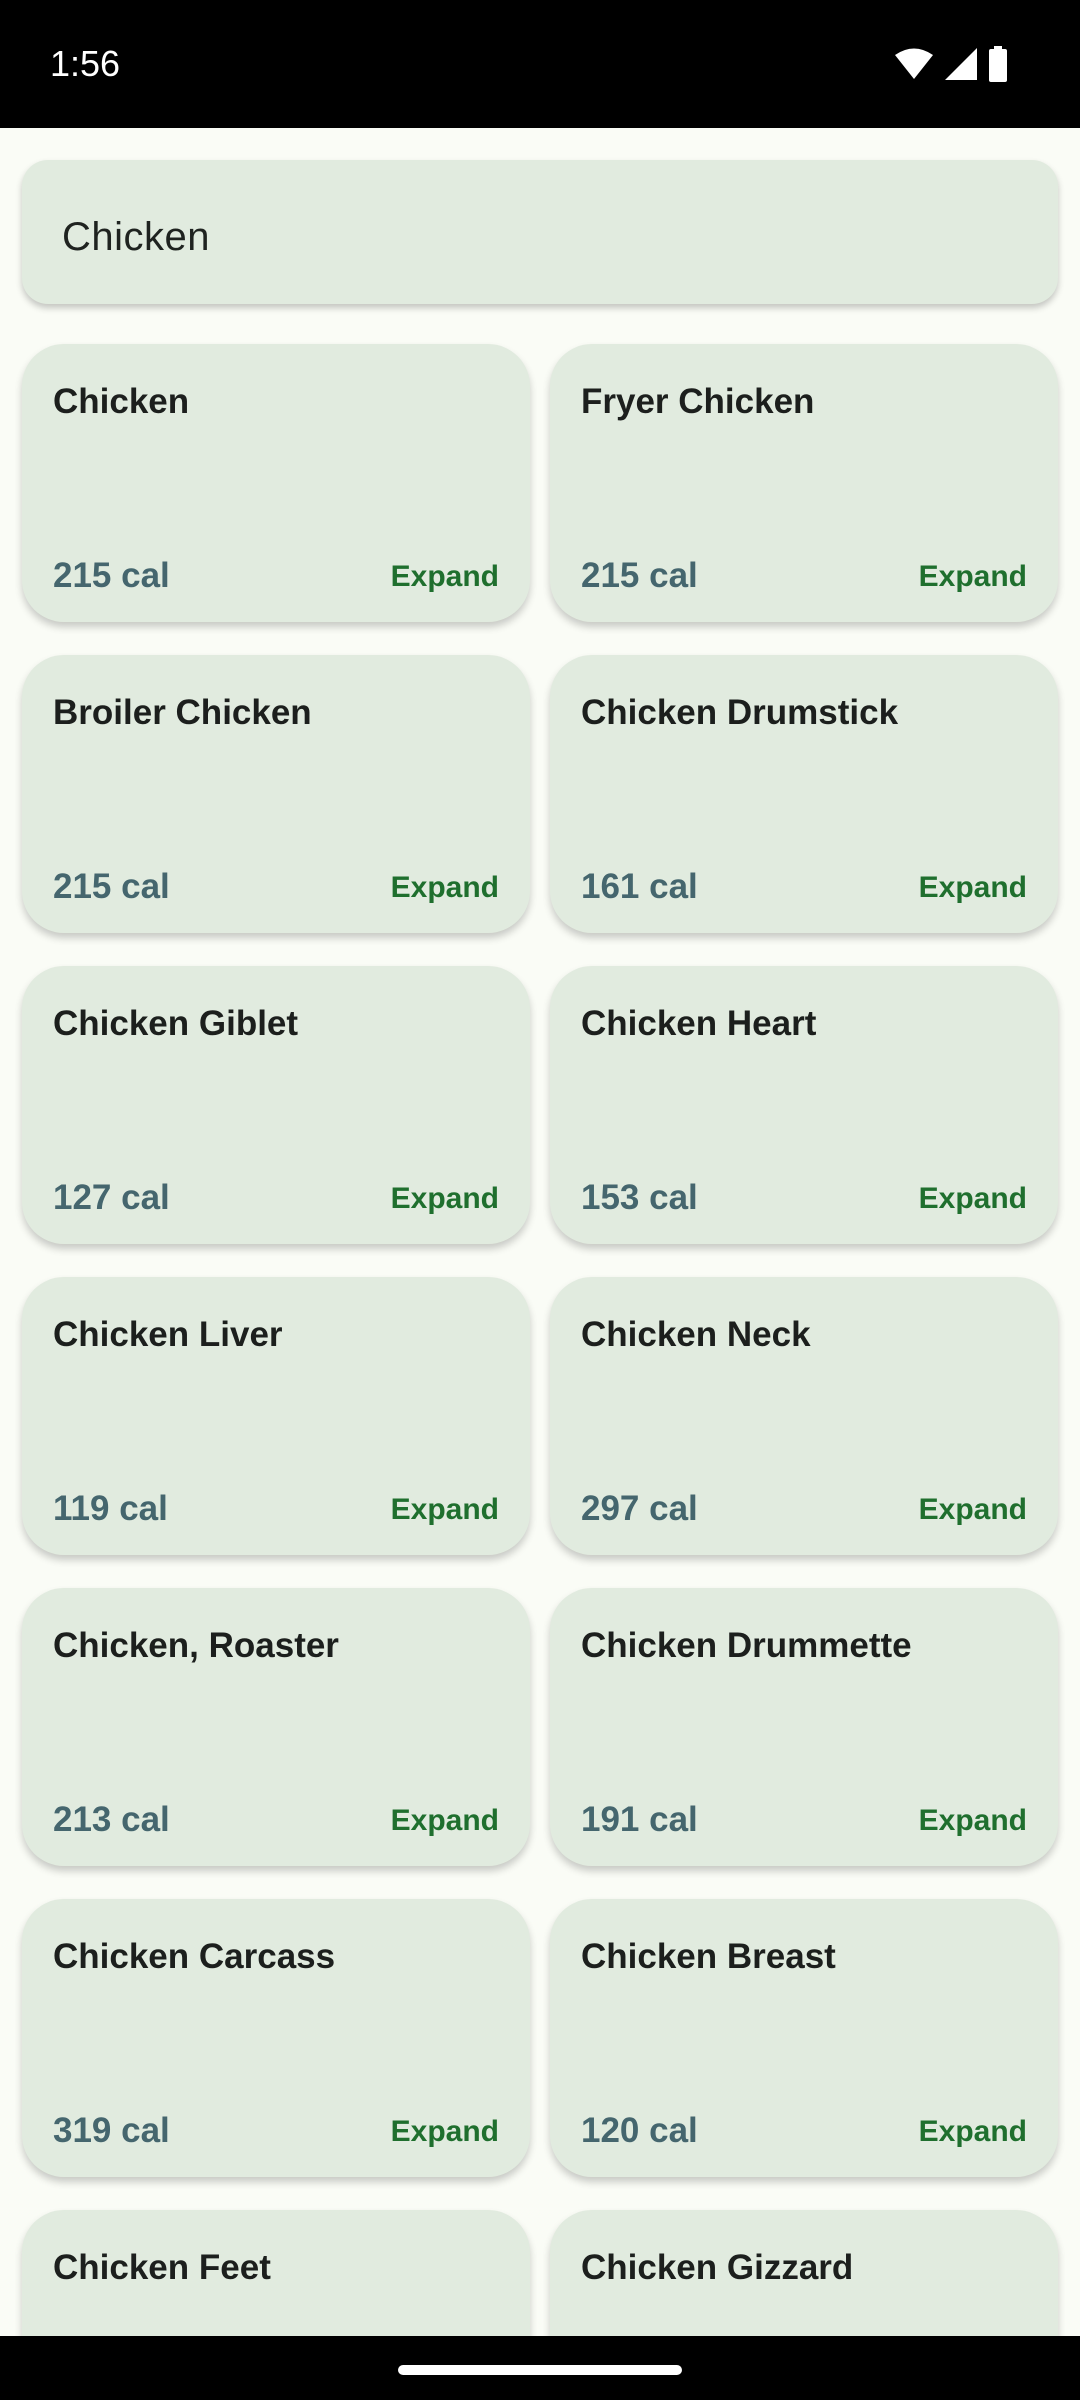 The width and height of the screenshot is (1080, 2400). What do you see at coordinates (111, 1197) in the screenshot?
I see `food-calories: 127 cal` at bounding box center [111, 1197].